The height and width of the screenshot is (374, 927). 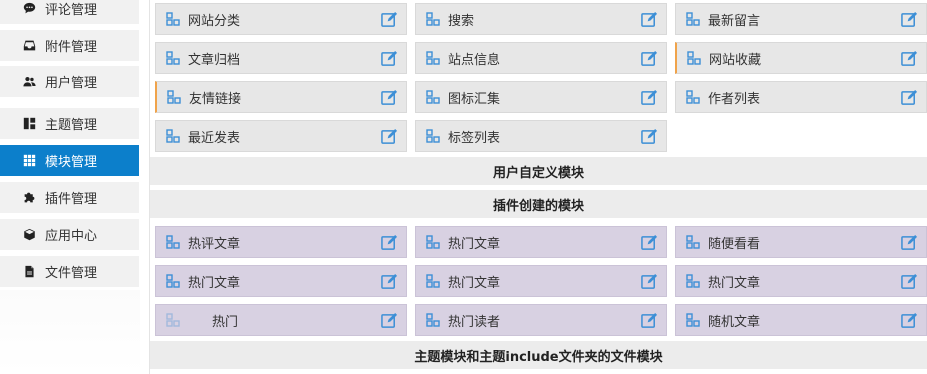 What do you see at coordinates (69, 271) in the screenshot?
I see `sidebar-item-files: 文件管理` at bounding box center [69, 271].